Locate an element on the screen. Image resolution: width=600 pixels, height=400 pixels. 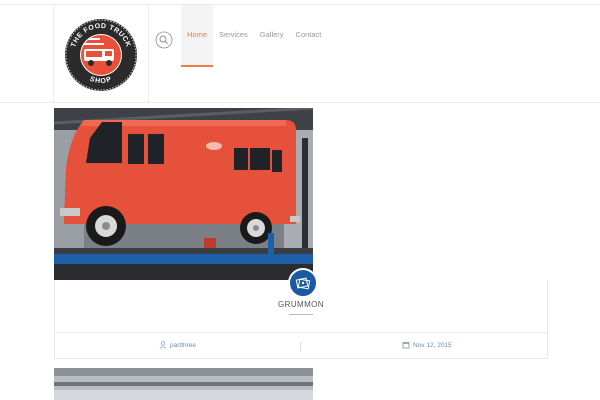
next-post-photo is located at coordinates (183, 384).